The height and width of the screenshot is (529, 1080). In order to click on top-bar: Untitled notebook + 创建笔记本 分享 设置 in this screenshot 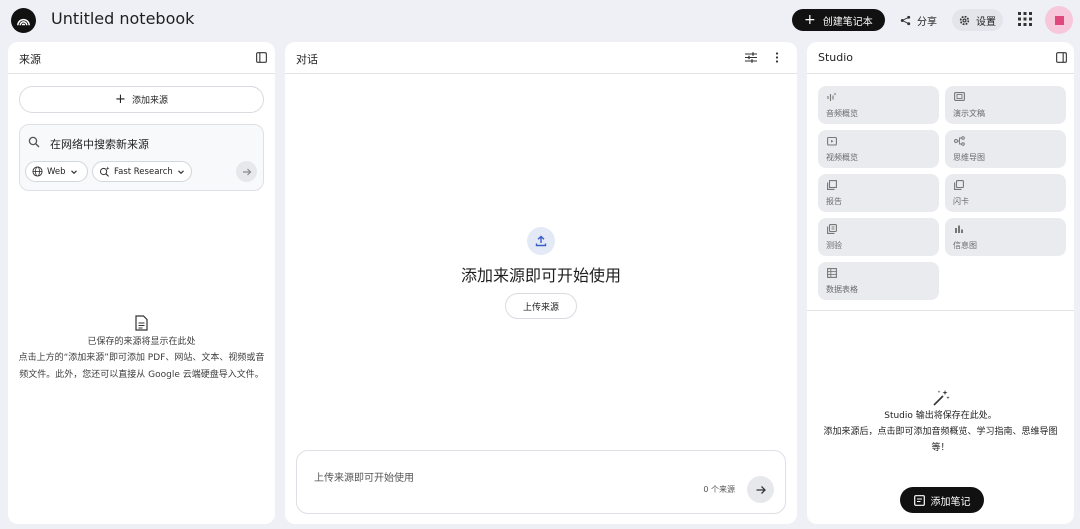, I will do `click(540, 20)`.